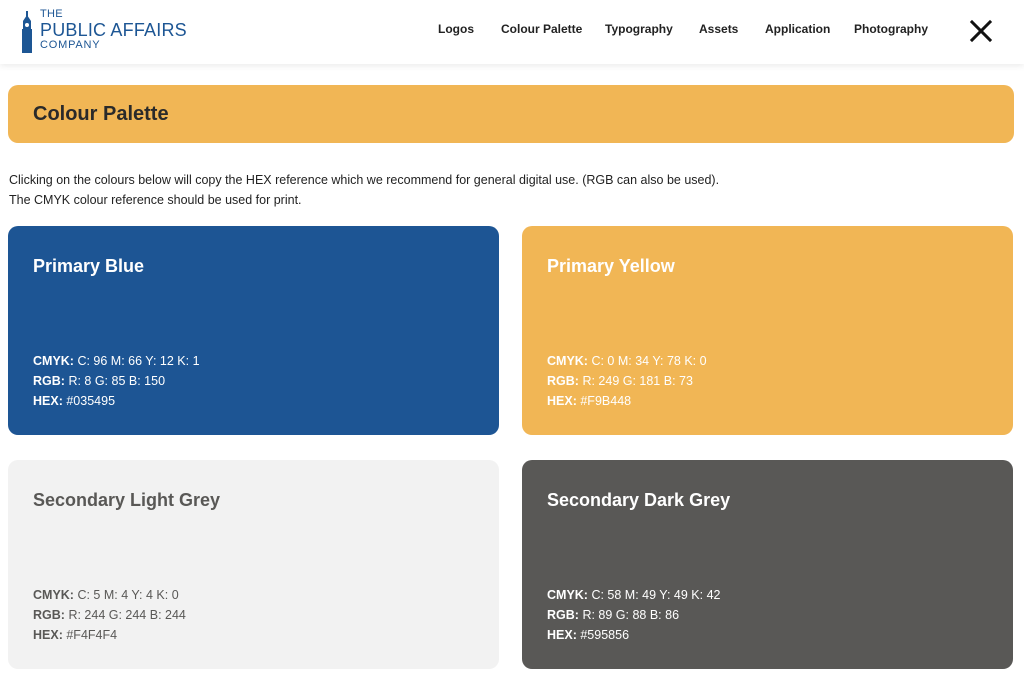  What do you see at coordinates (511, 114) in the screenshot?
I see `page-title-banner: Colour Palette` at bounding box center [511, 114].